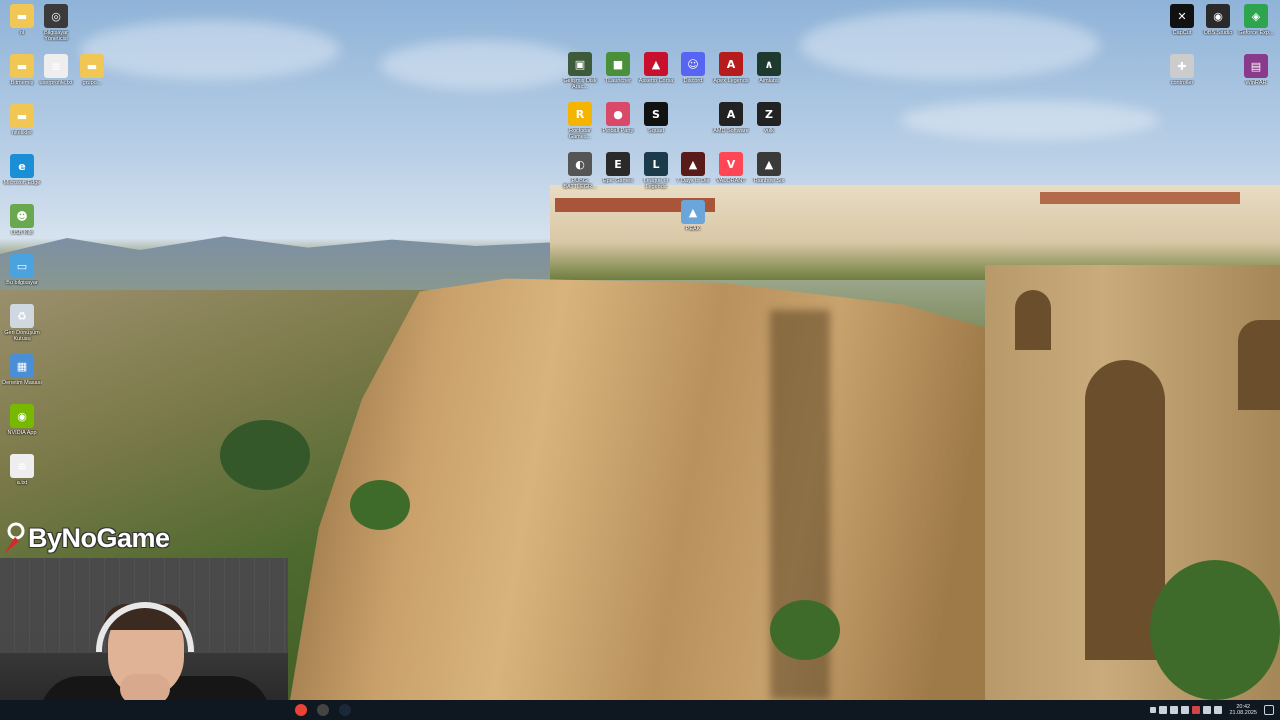 This screenshot has height=720, width=1280. What do you see at coordinates (769, 168) in the screenshot?
I see `desktop-shortcut-rainbow-six: ▲ Rainbow Six` at bounding box center [769, 168].